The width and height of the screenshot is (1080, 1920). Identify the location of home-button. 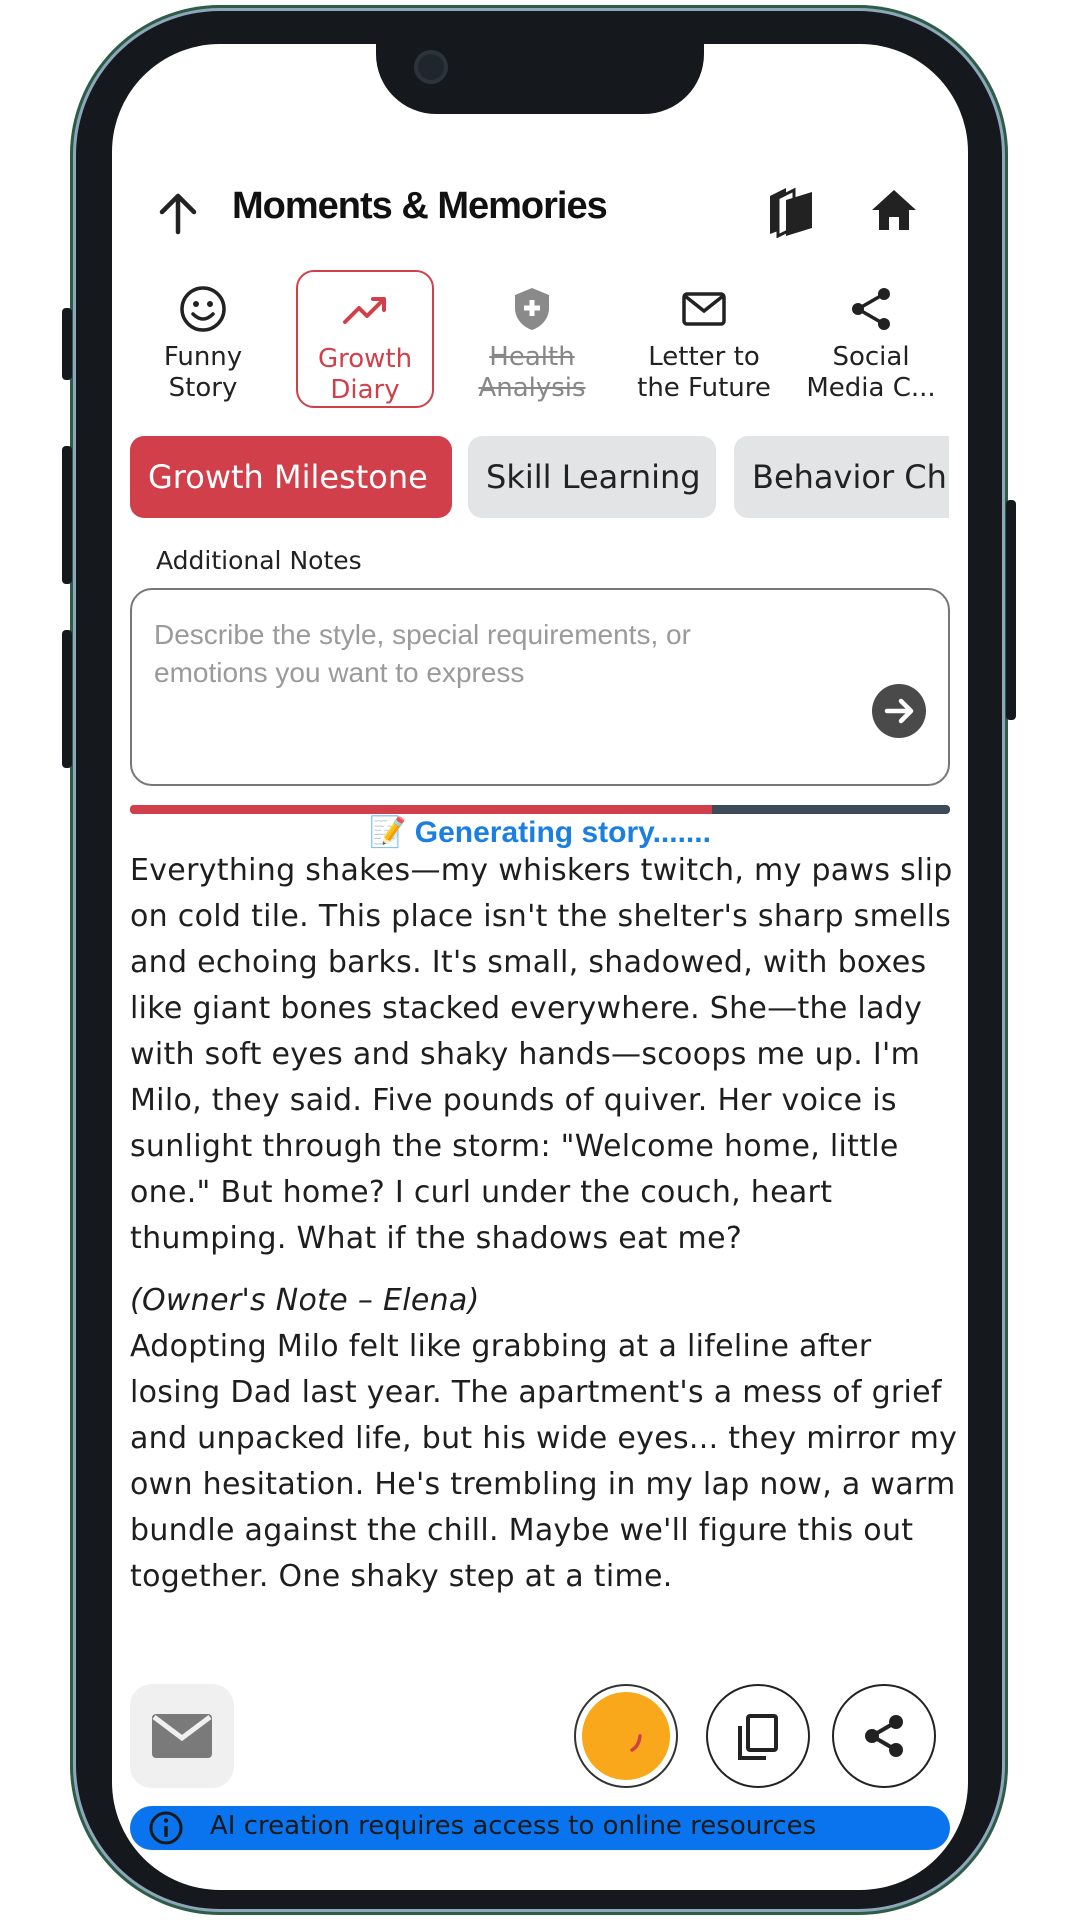
(894, 210).